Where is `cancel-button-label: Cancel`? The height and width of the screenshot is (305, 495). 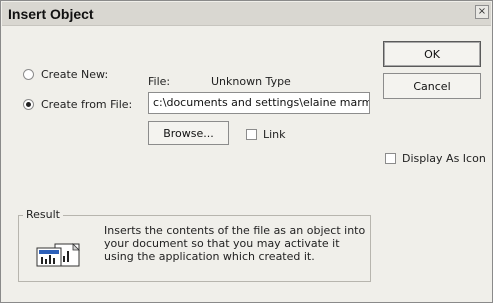 cancel-button-label: Cancel is located at coordinates (432, 86).